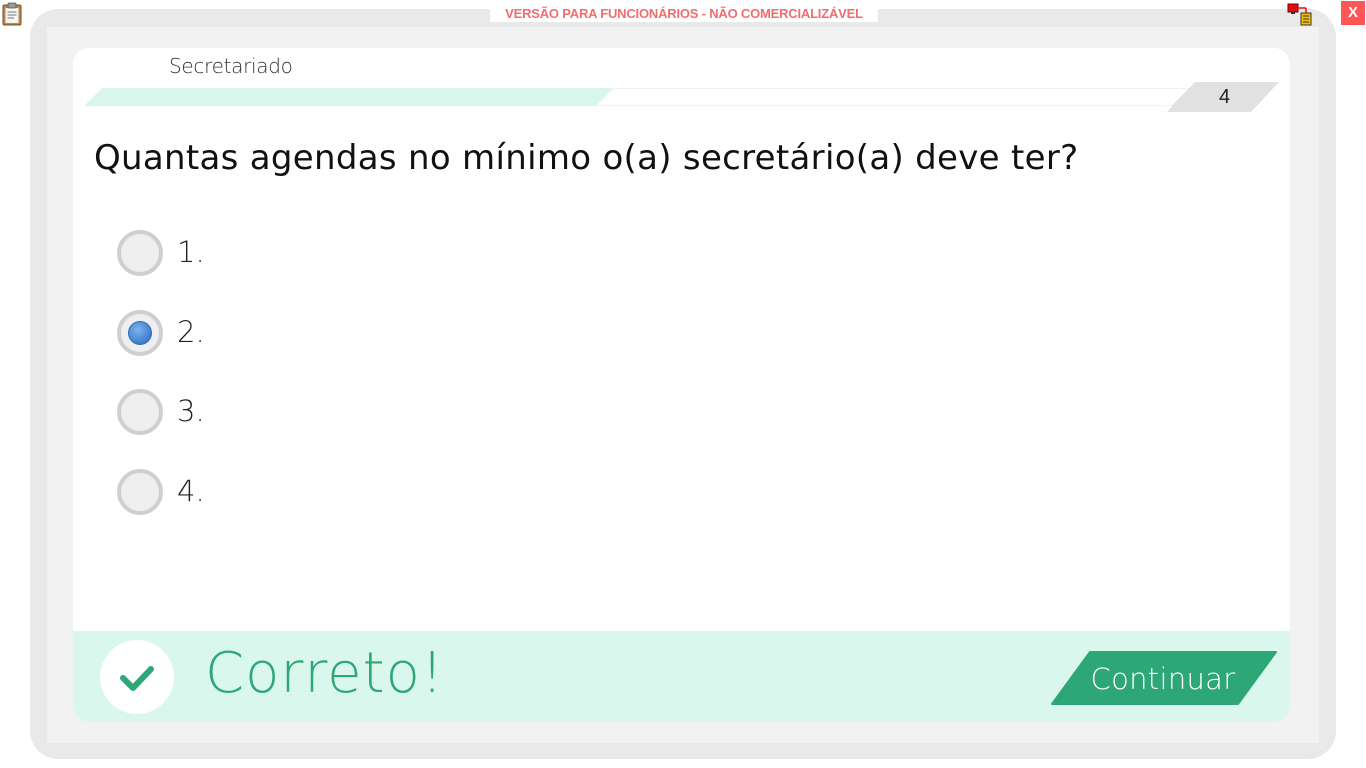 The image size is (1366, 768). What do you see at coordinates (191, 411) in the screenshot?
I see `option-label: 3.` at bounding box center [191, 411].